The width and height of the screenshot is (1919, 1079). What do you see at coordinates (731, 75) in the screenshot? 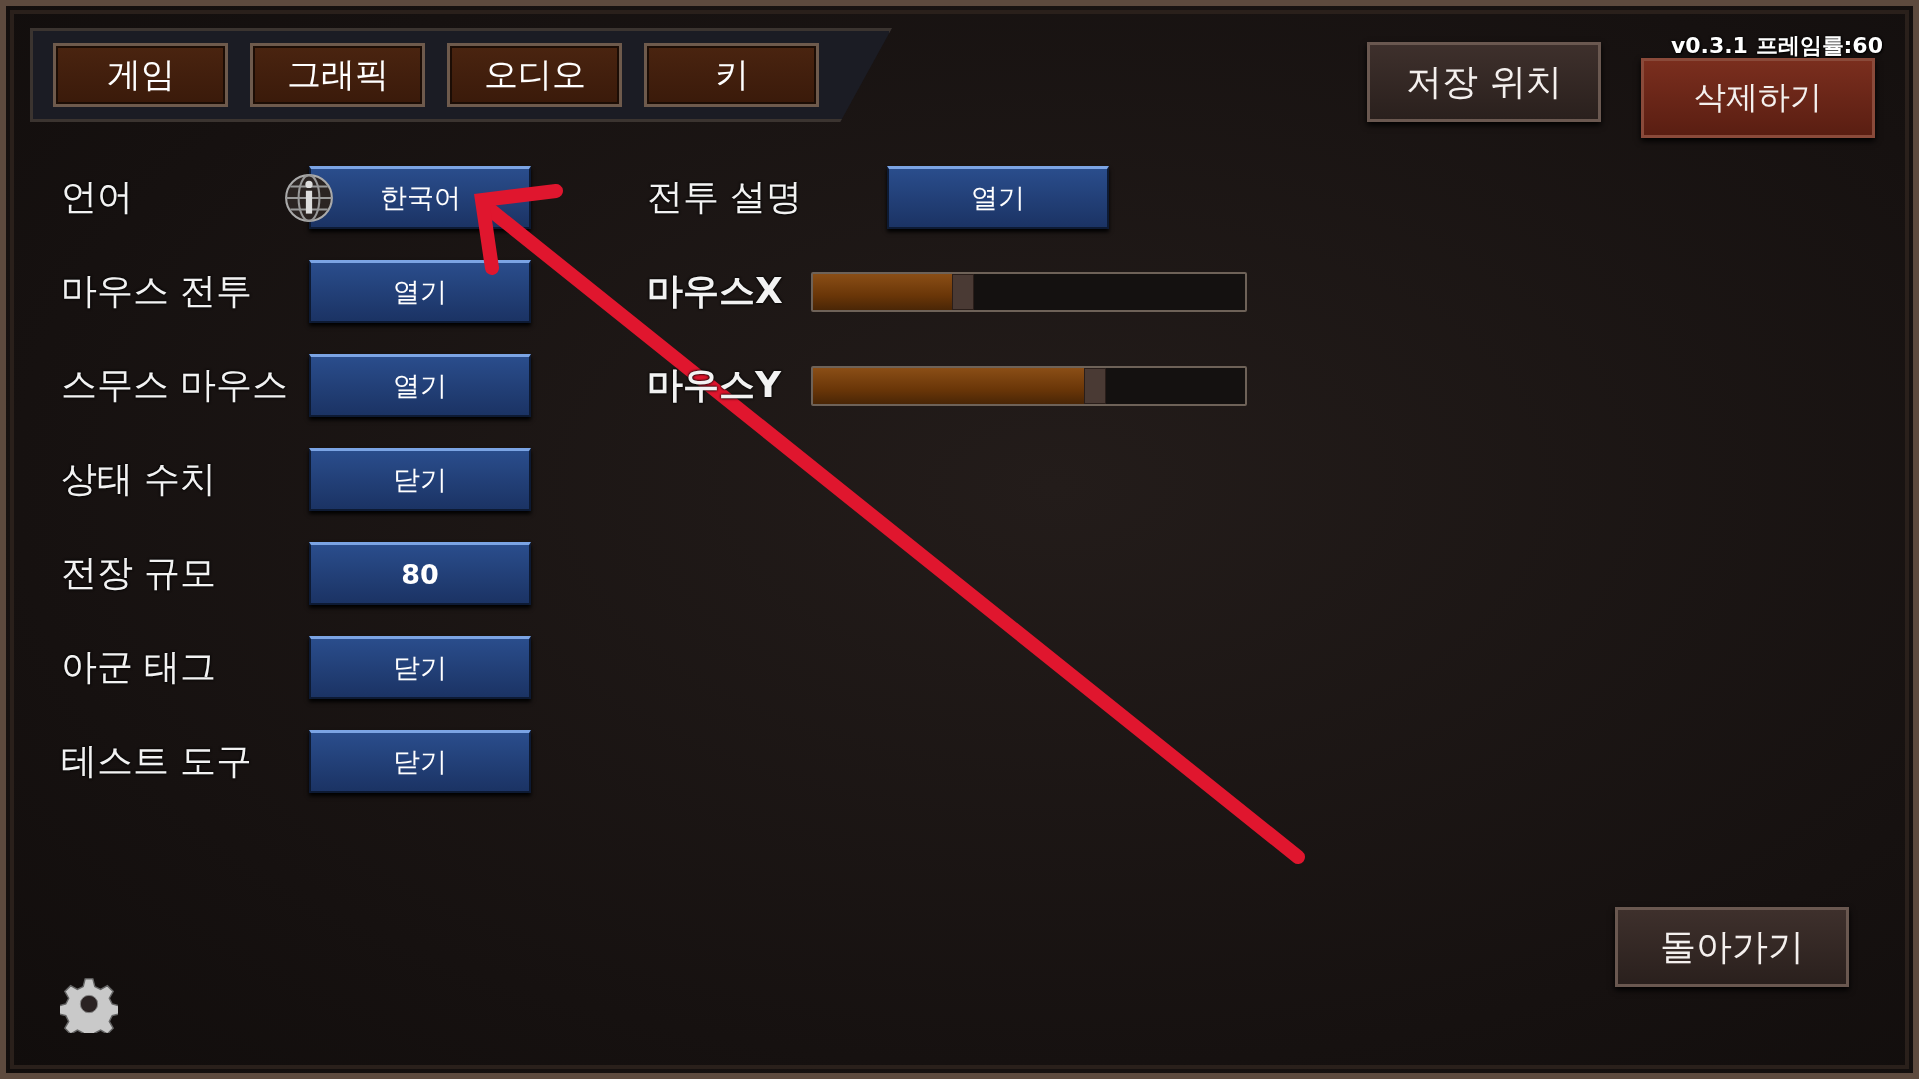
I see `tab: 키` at bounding box center [731, 75].